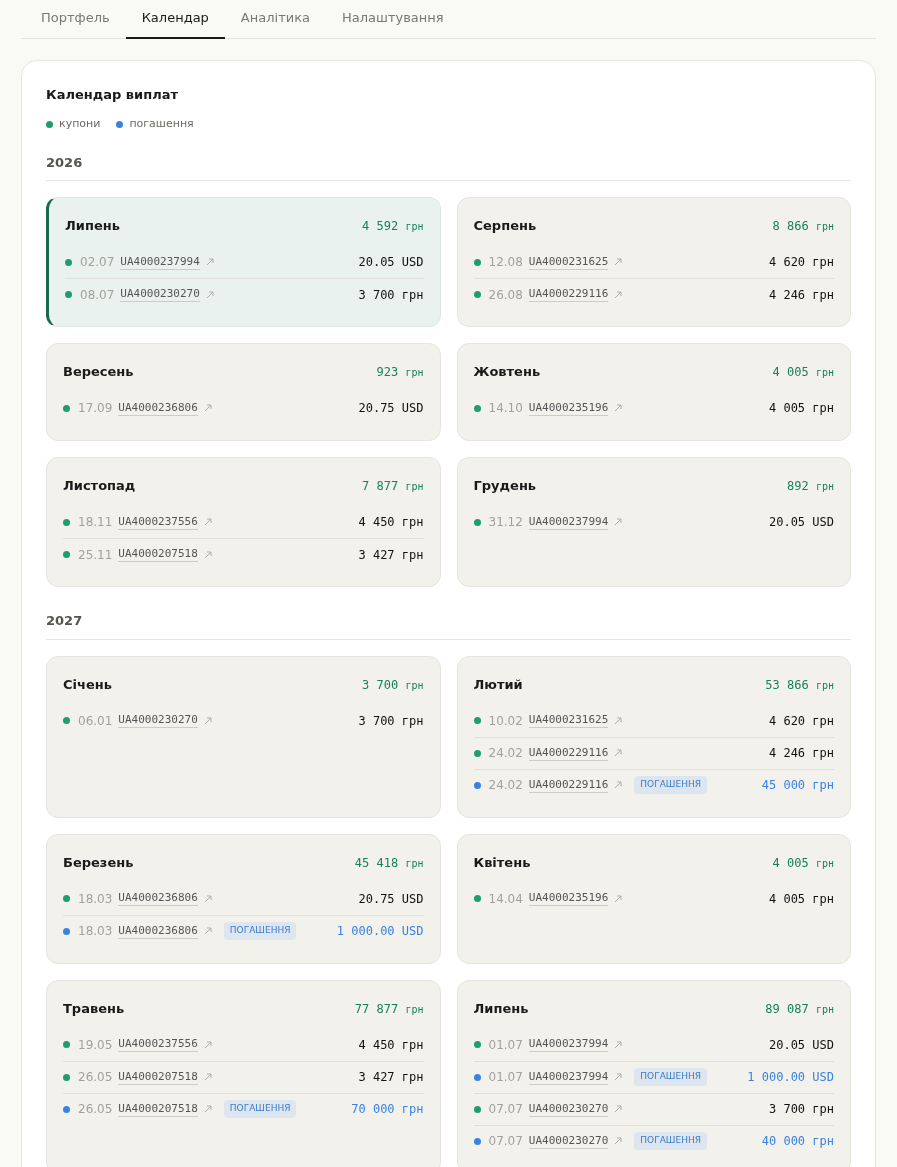  What do you see at coordinates (161, 124) in the screenshot?
I see `legend-label: погашення` at bounding box center [161, 124].